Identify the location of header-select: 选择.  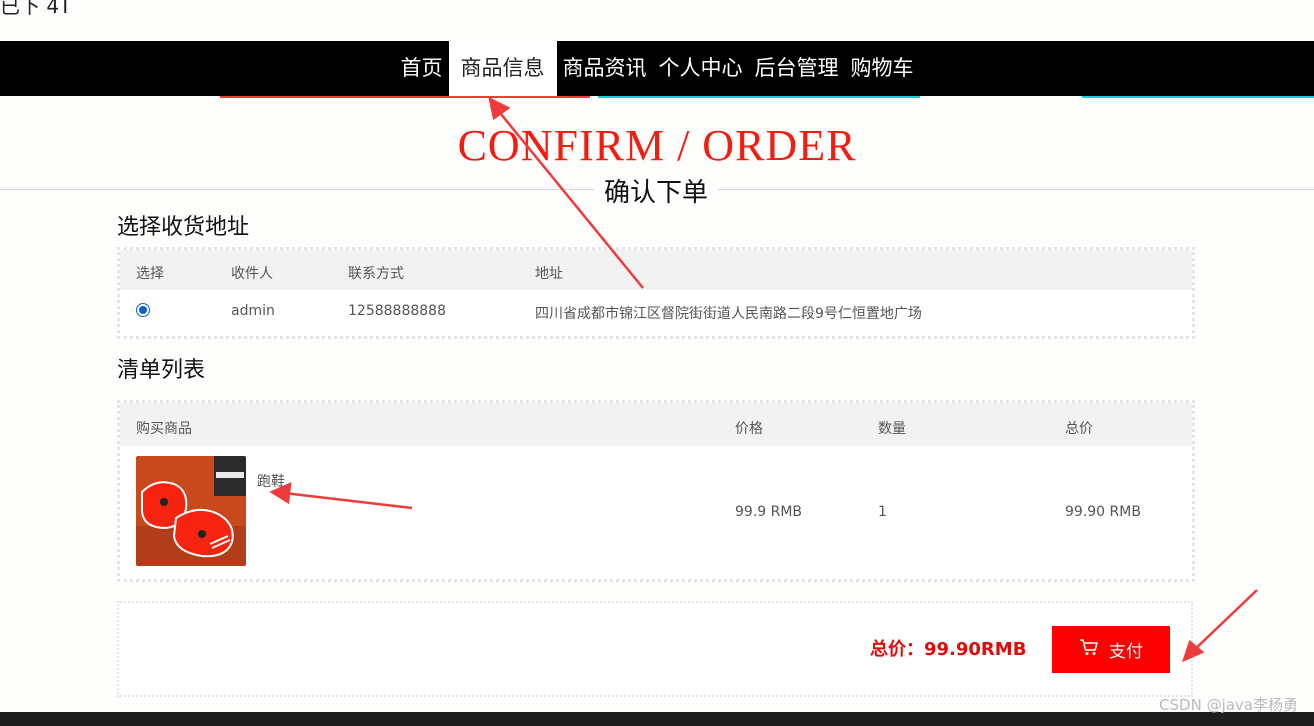
(150, 274).